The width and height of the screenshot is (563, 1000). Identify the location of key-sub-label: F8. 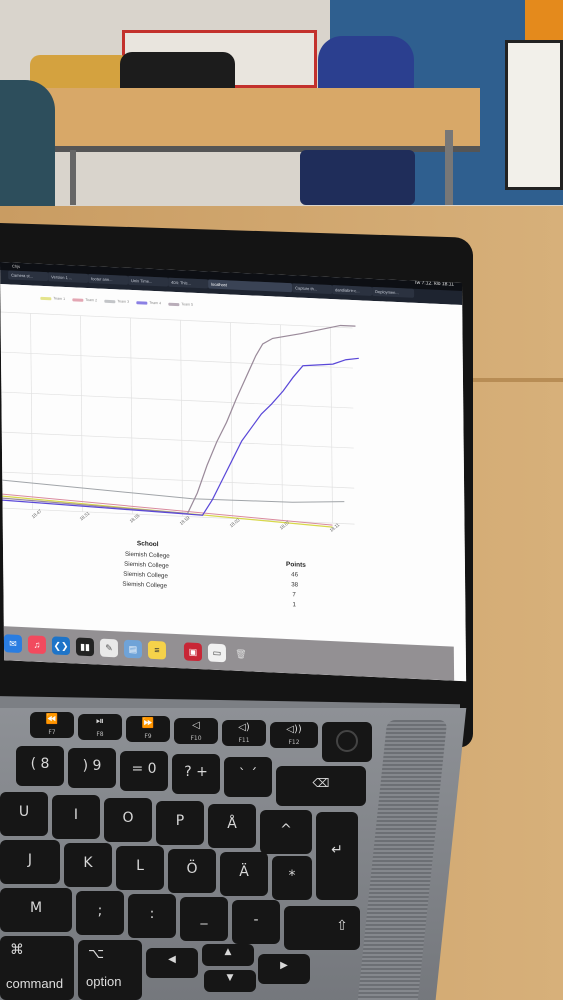
(100, 734).